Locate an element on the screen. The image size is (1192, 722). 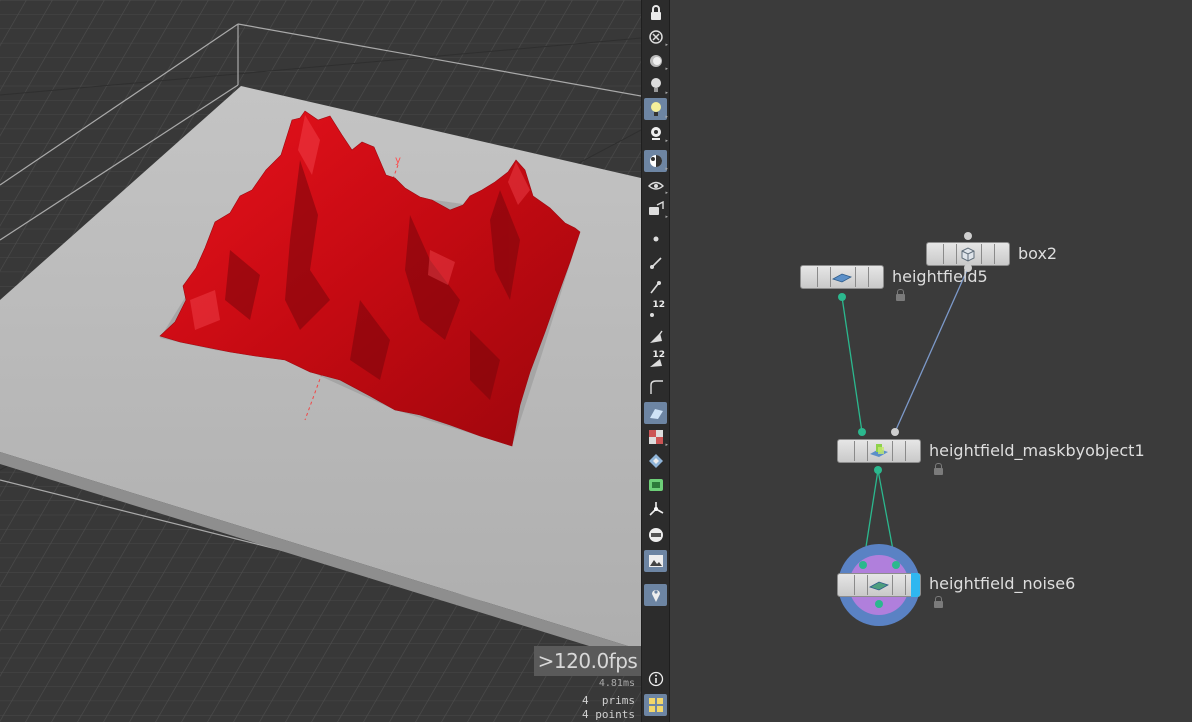
sphere-shade-icon: ▸ is located at coordinates (656, 61).